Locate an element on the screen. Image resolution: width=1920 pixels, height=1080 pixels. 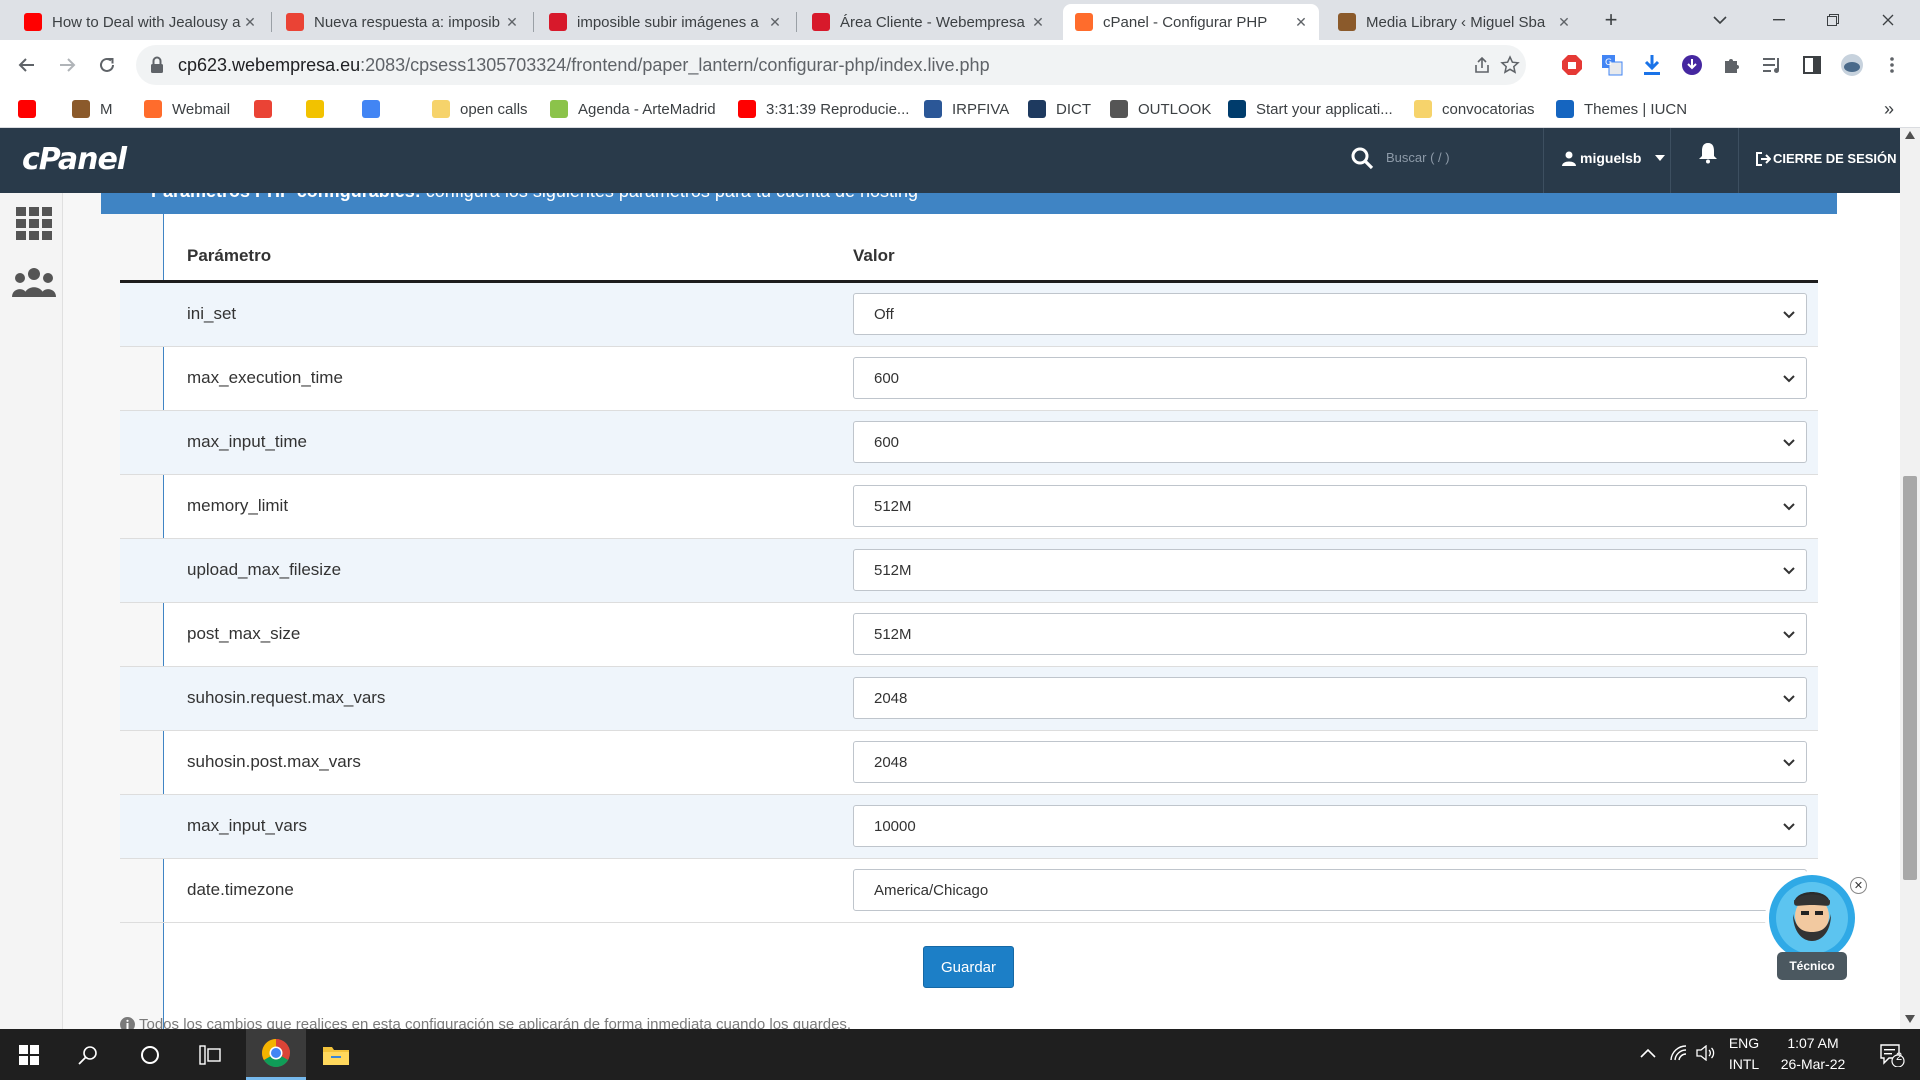
forward-button is located at coordinates (67, 65).